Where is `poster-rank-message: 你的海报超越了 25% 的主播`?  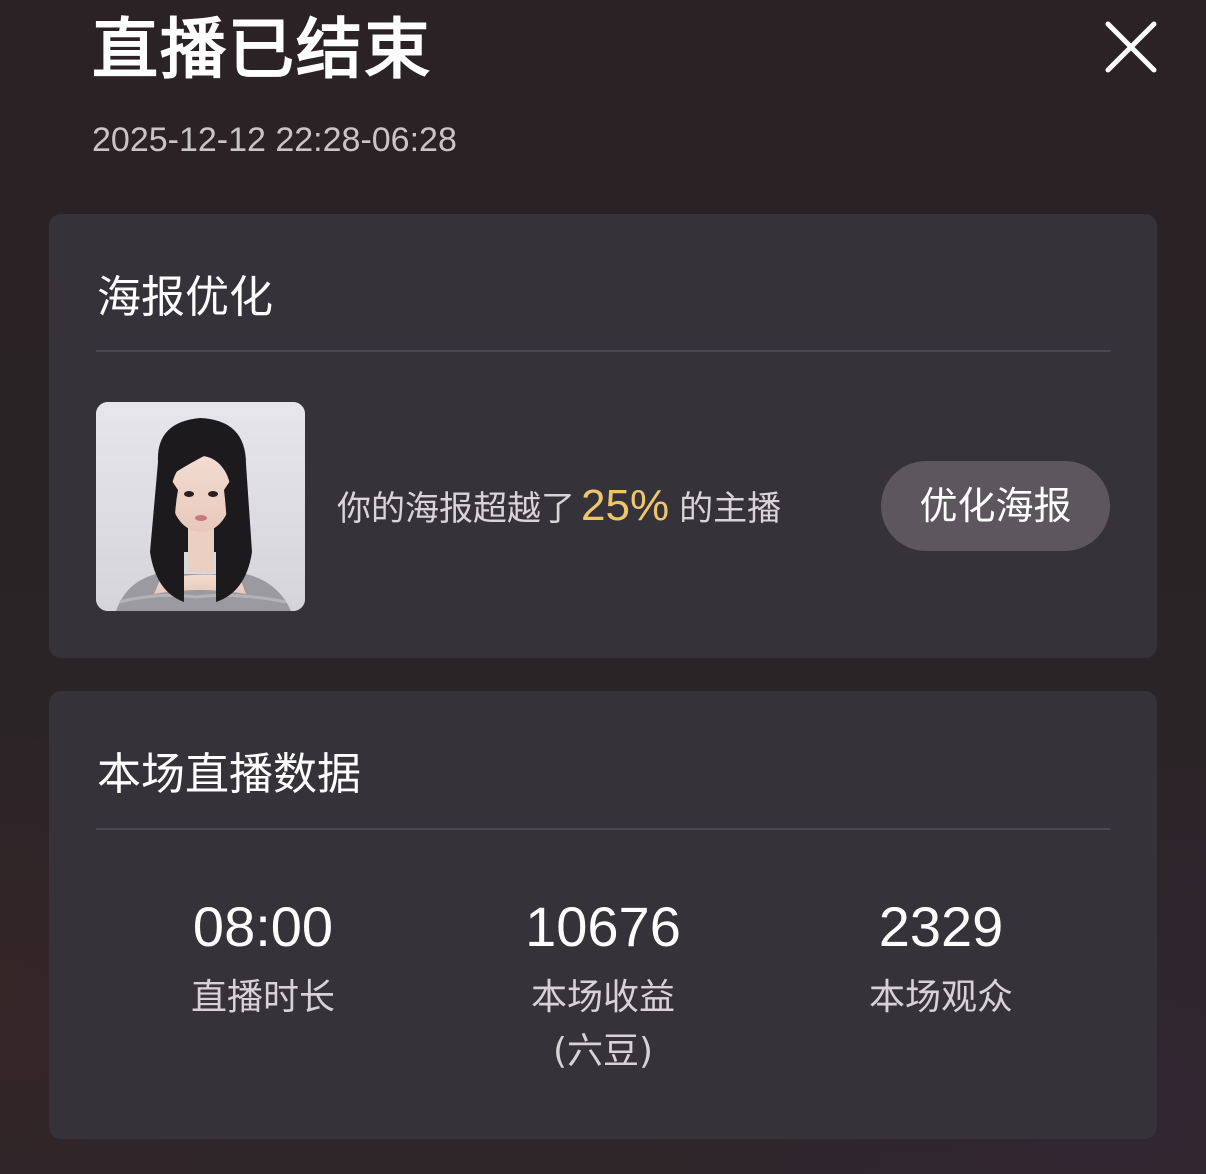
poster-rank-message: 你的海报超越了 25% 的主播 is located at coordinates (559, 507).